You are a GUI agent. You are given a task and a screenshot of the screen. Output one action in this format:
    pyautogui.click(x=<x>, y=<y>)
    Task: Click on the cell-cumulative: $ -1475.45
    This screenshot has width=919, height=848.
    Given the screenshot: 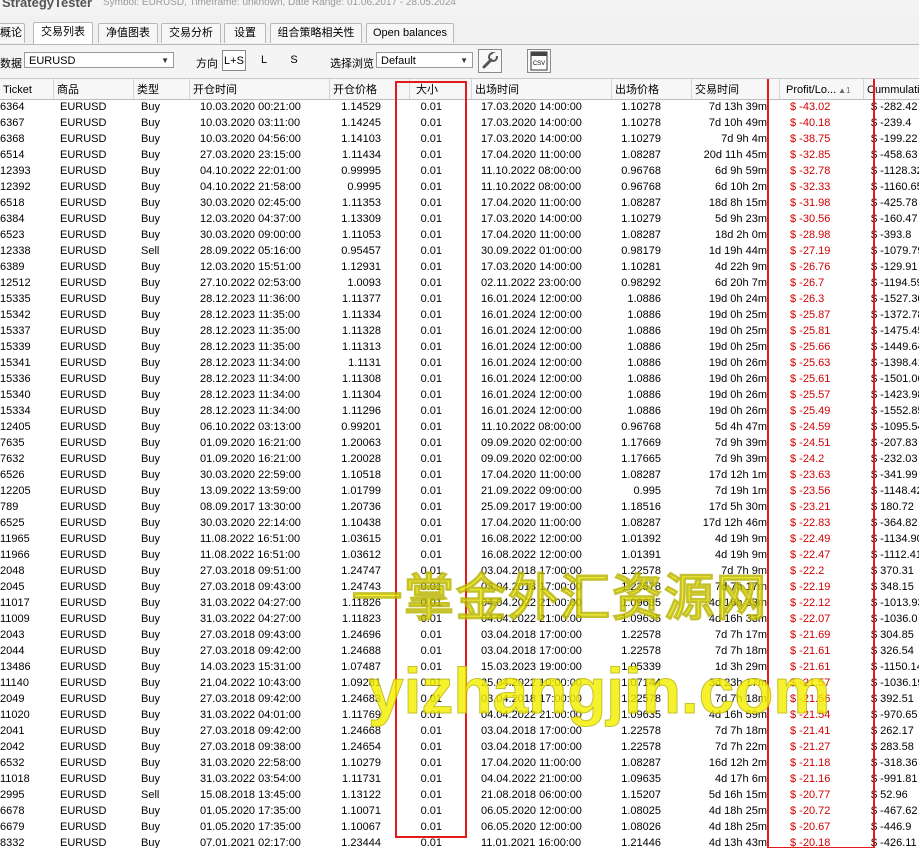 What is the action you would take?
    pyautogui.click(x=895, y=331)
    